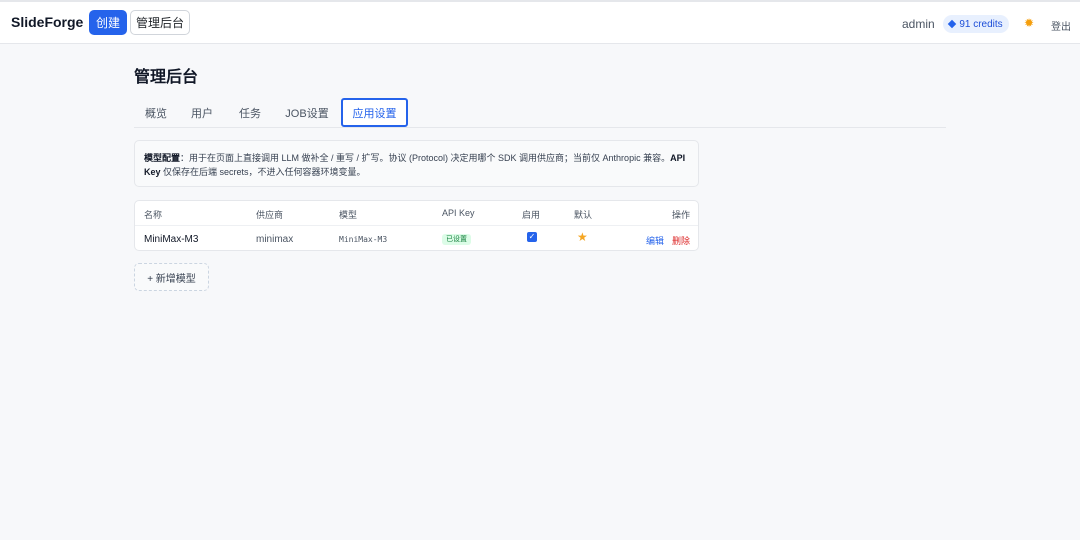 The height and width of the screenshot is (540, 1080). What do you see at coordinates (156, 112) in the screenshot?
I see `tab-overview: 概览` at bounding box center [156, 112].